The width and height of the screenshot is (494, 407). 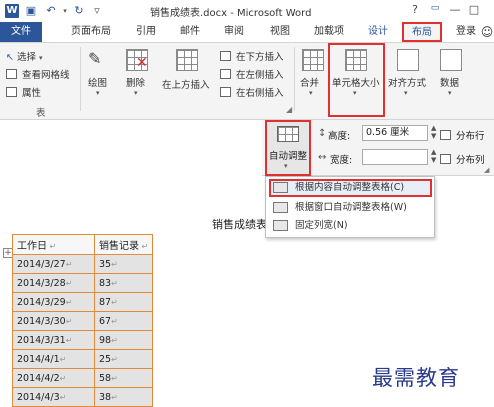 What do you see at coordinates (252, 92) in the screenshot?
I see `insert-right-button: 在右侧插入` at bounding box center [252, 92].